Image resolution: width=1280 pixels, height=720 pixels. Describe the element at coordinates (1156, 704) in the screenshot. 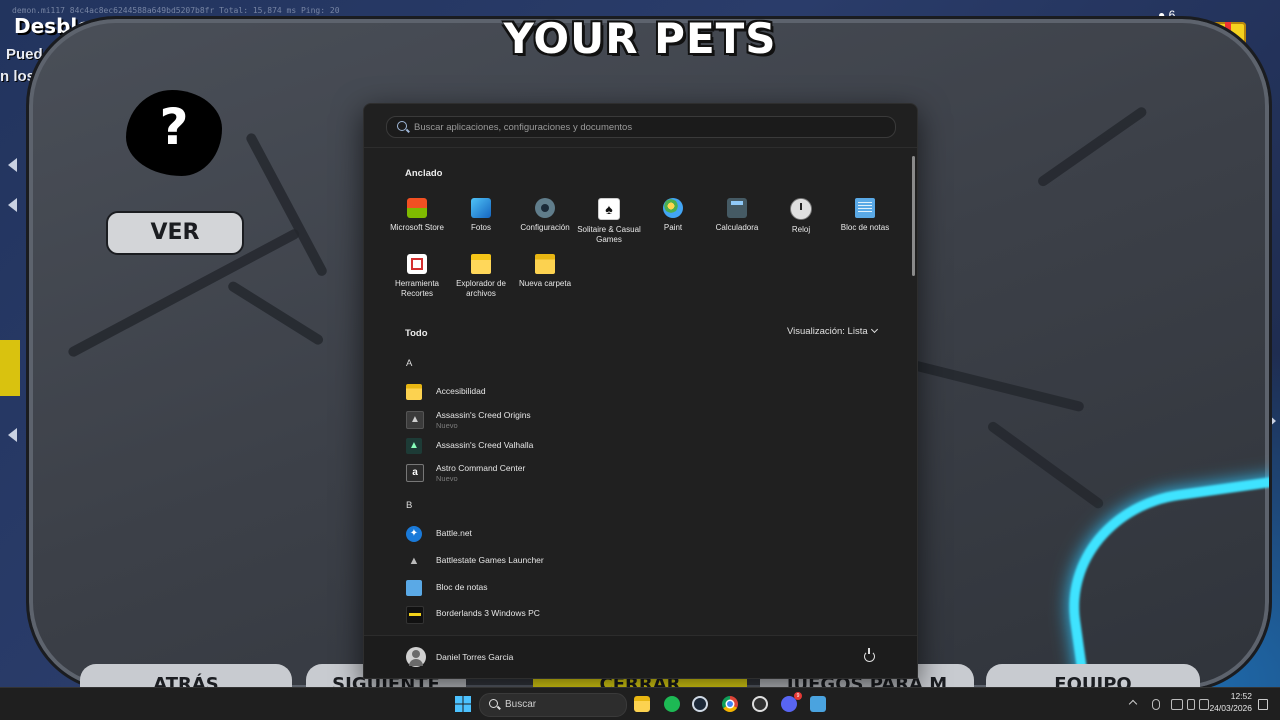

I see `microphone-icon` at that location.